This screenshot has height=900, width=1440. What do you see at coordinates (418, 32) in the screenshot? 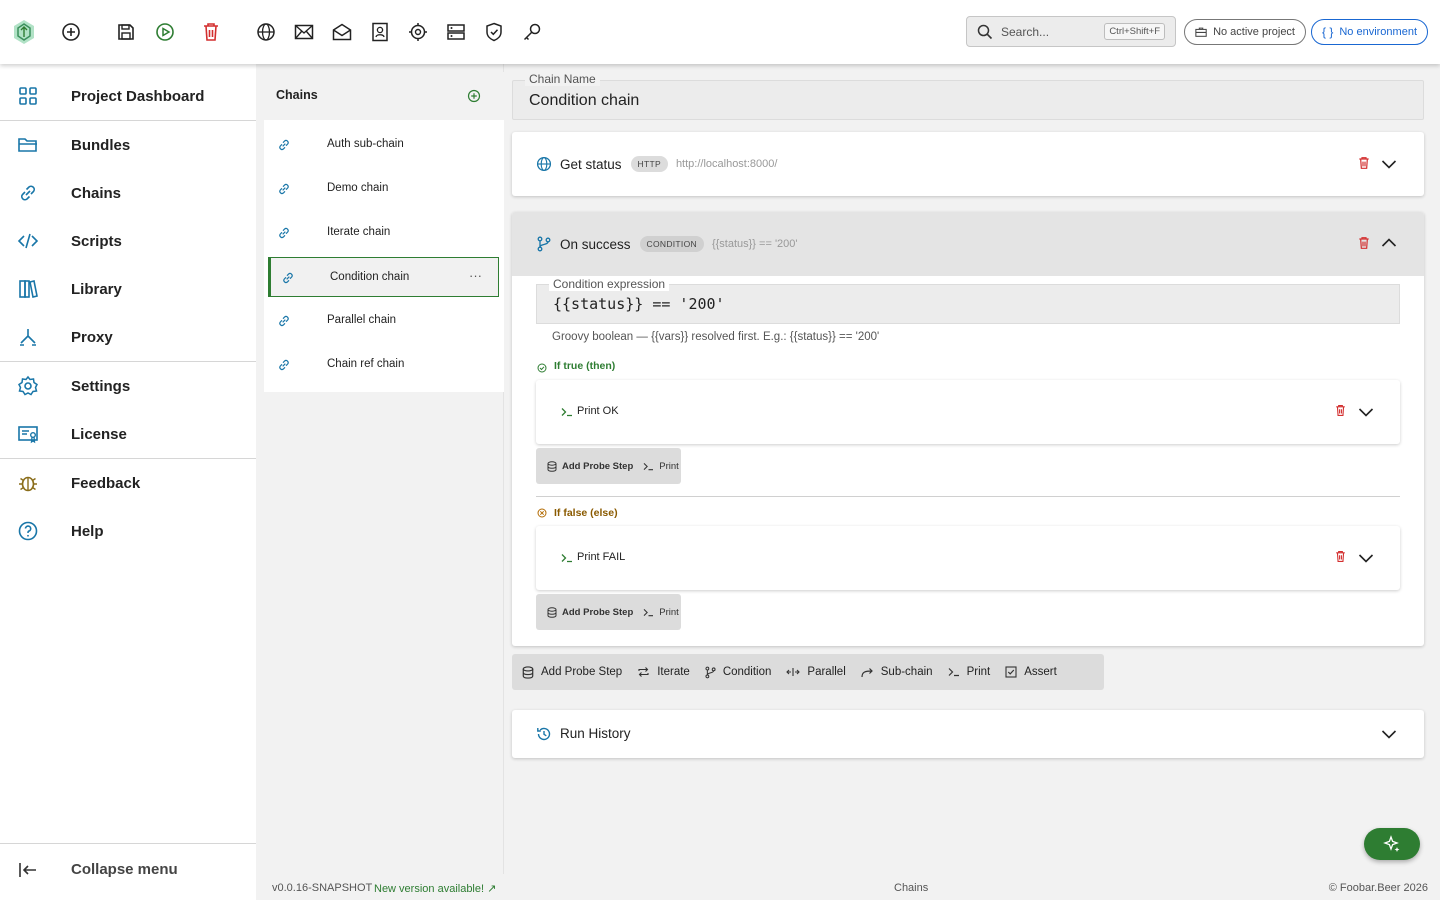
I see `target-icon` at bounding box center [418, 32].